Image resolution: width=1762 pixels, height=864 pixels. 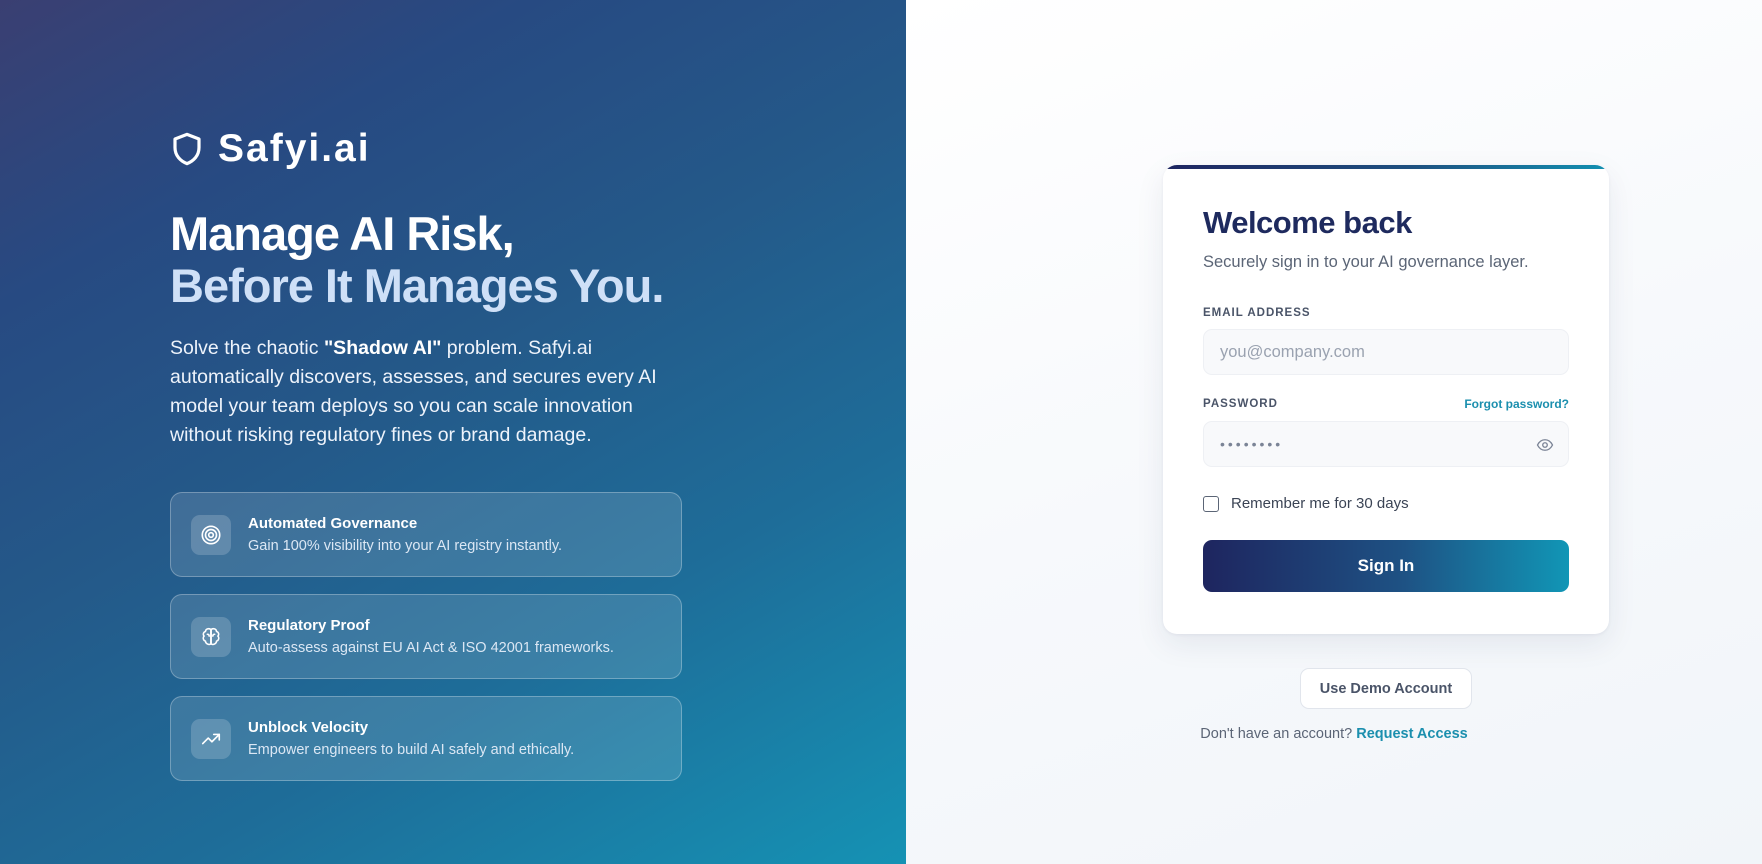 What do you see at coordinates (1307, 222) in the screenshot?
I see `login-title: Welcome back` at bounding box center [1307, 222].